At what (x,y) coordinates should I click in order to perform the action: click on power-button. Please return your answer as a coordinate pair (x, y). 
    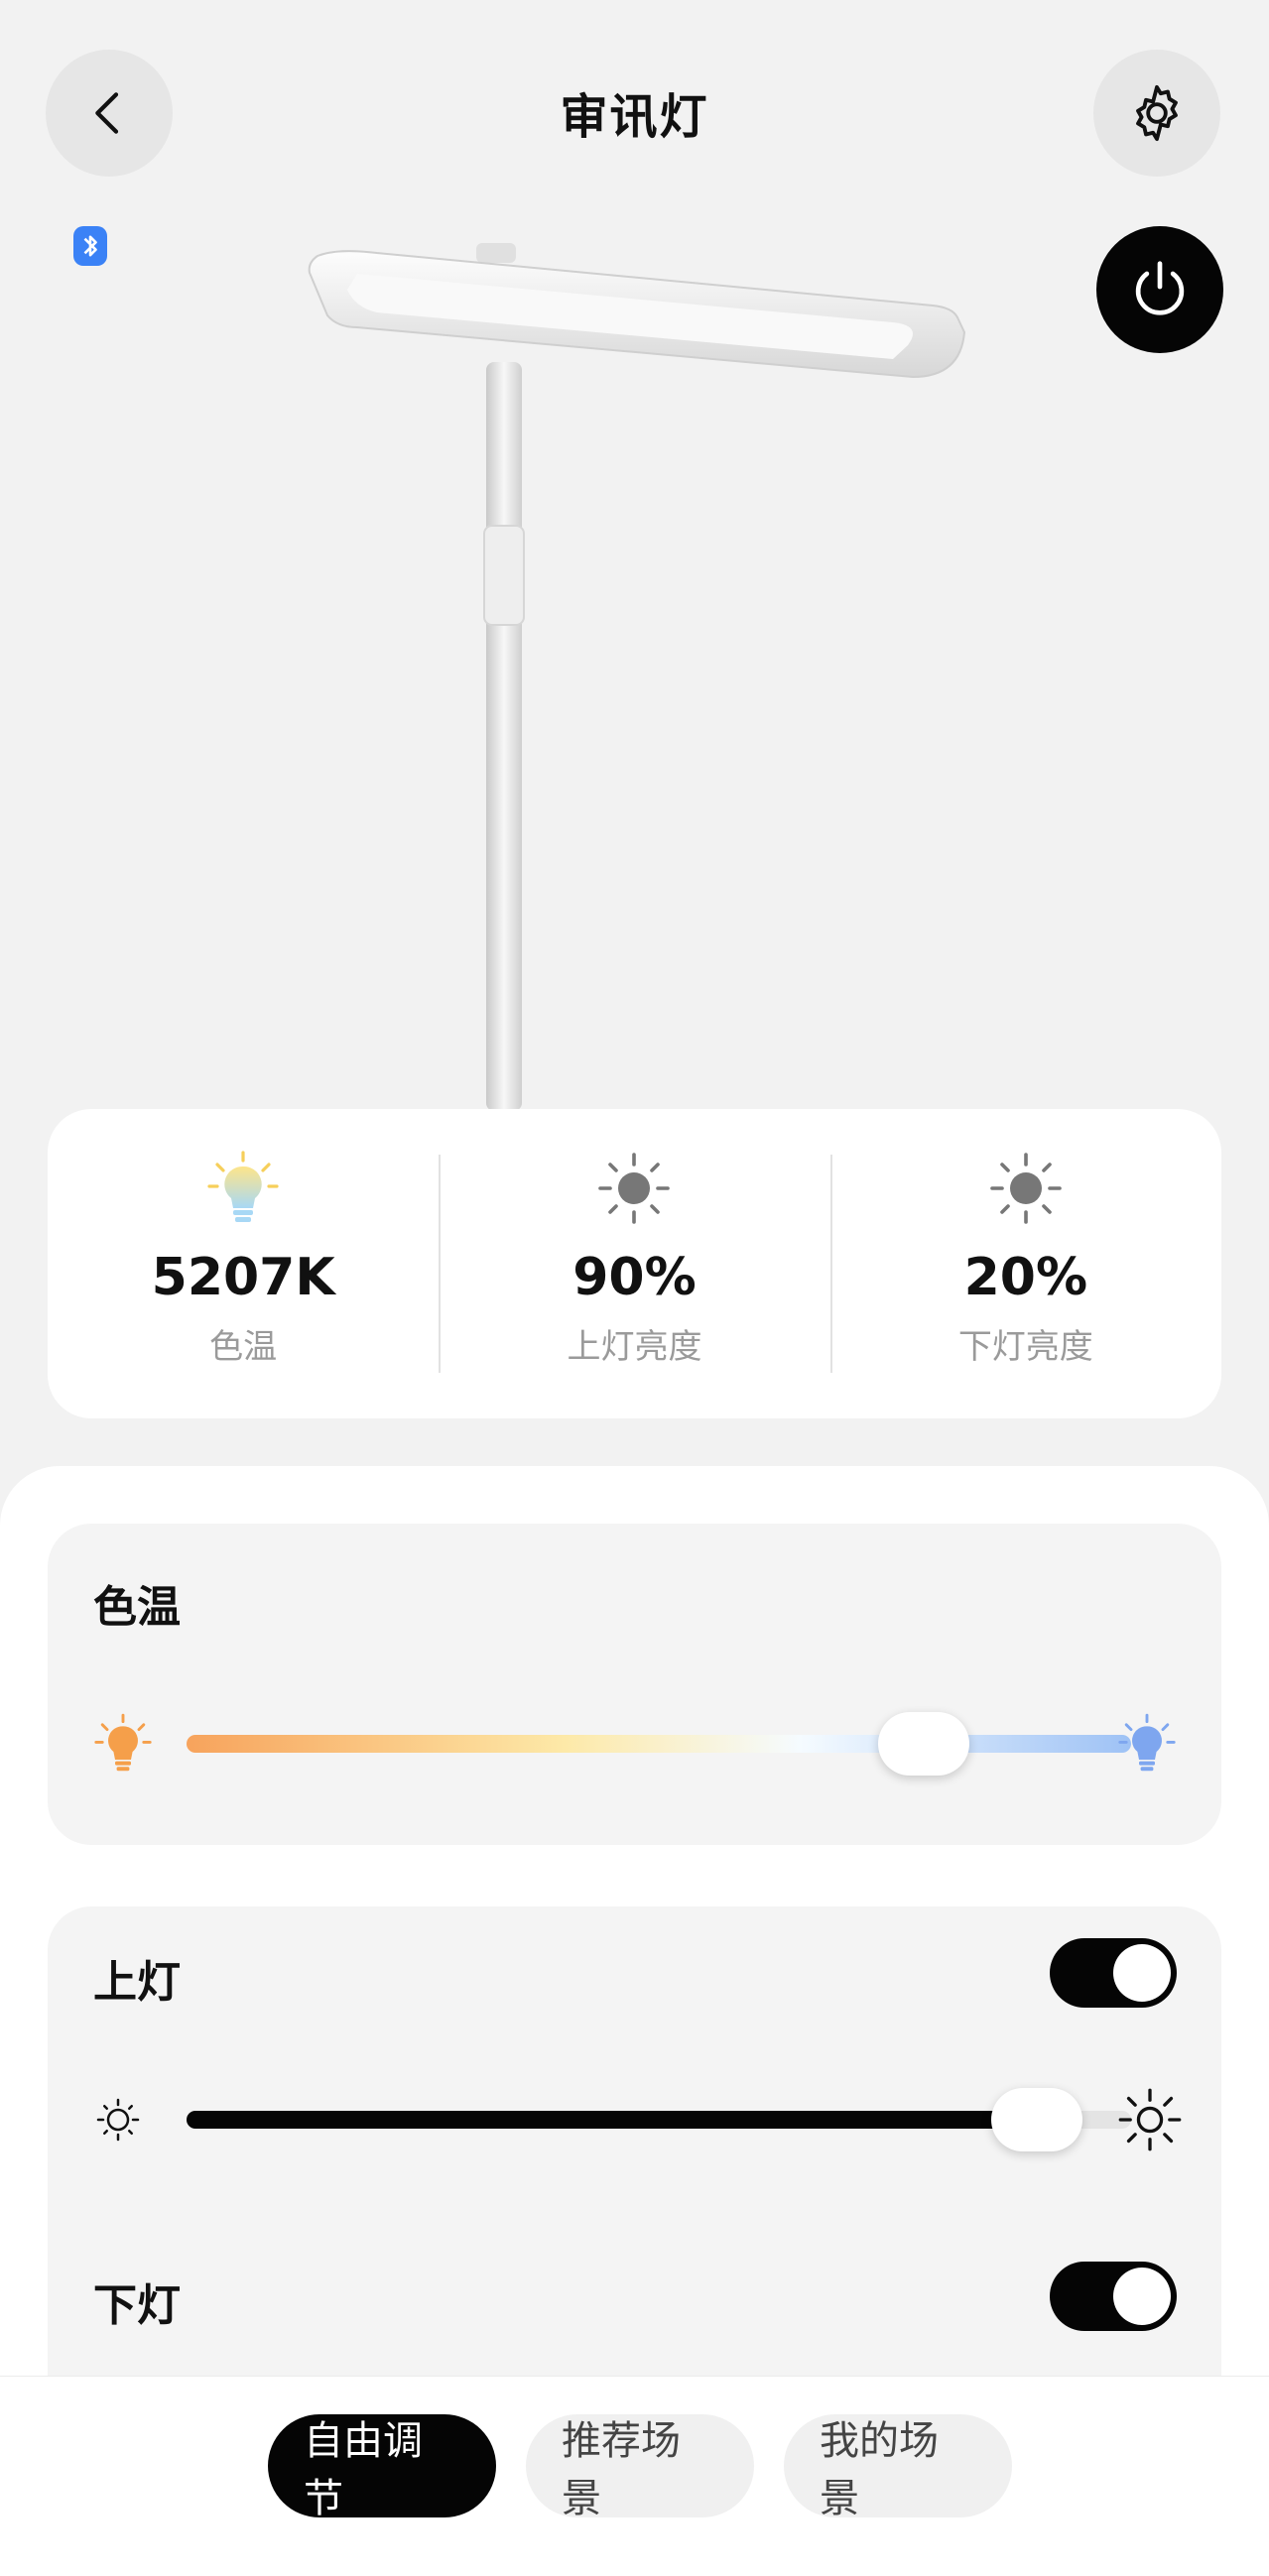
    Looking at the image, I should click on (1159, 289).